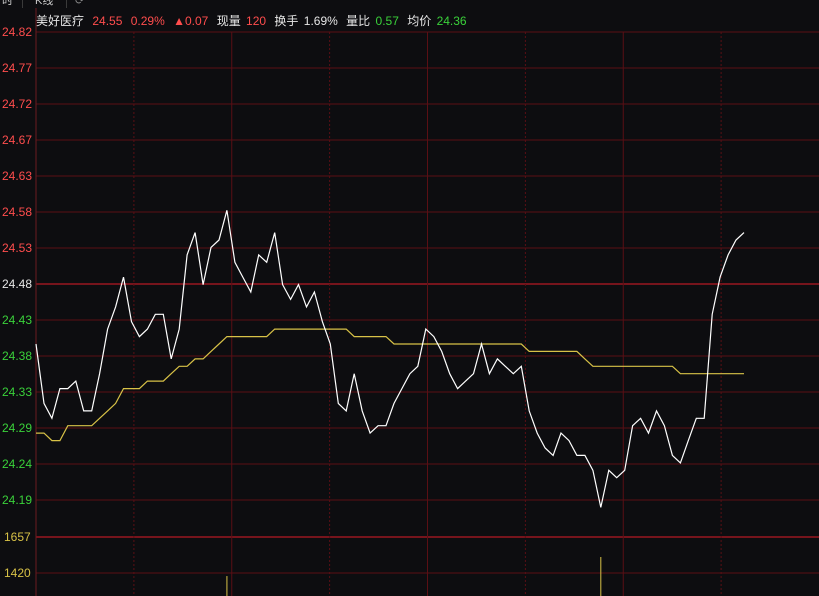 This screenshot has height=596, width=819. What do you see at coordinates (17, 140) in the screenshot?
I see `price-tick-label: 24.67` at bounding box center [17, 140].